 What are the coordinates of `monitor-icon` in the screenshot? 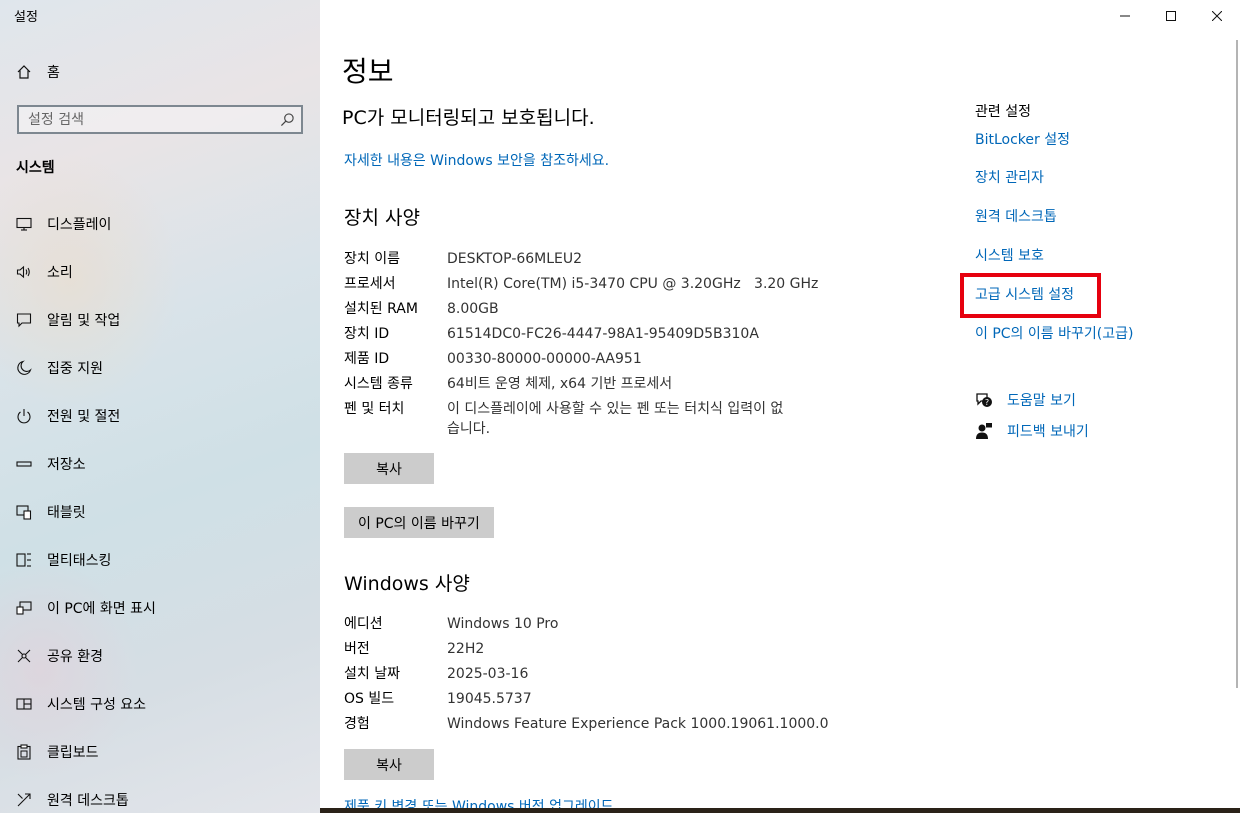 It's located at (24, 224).